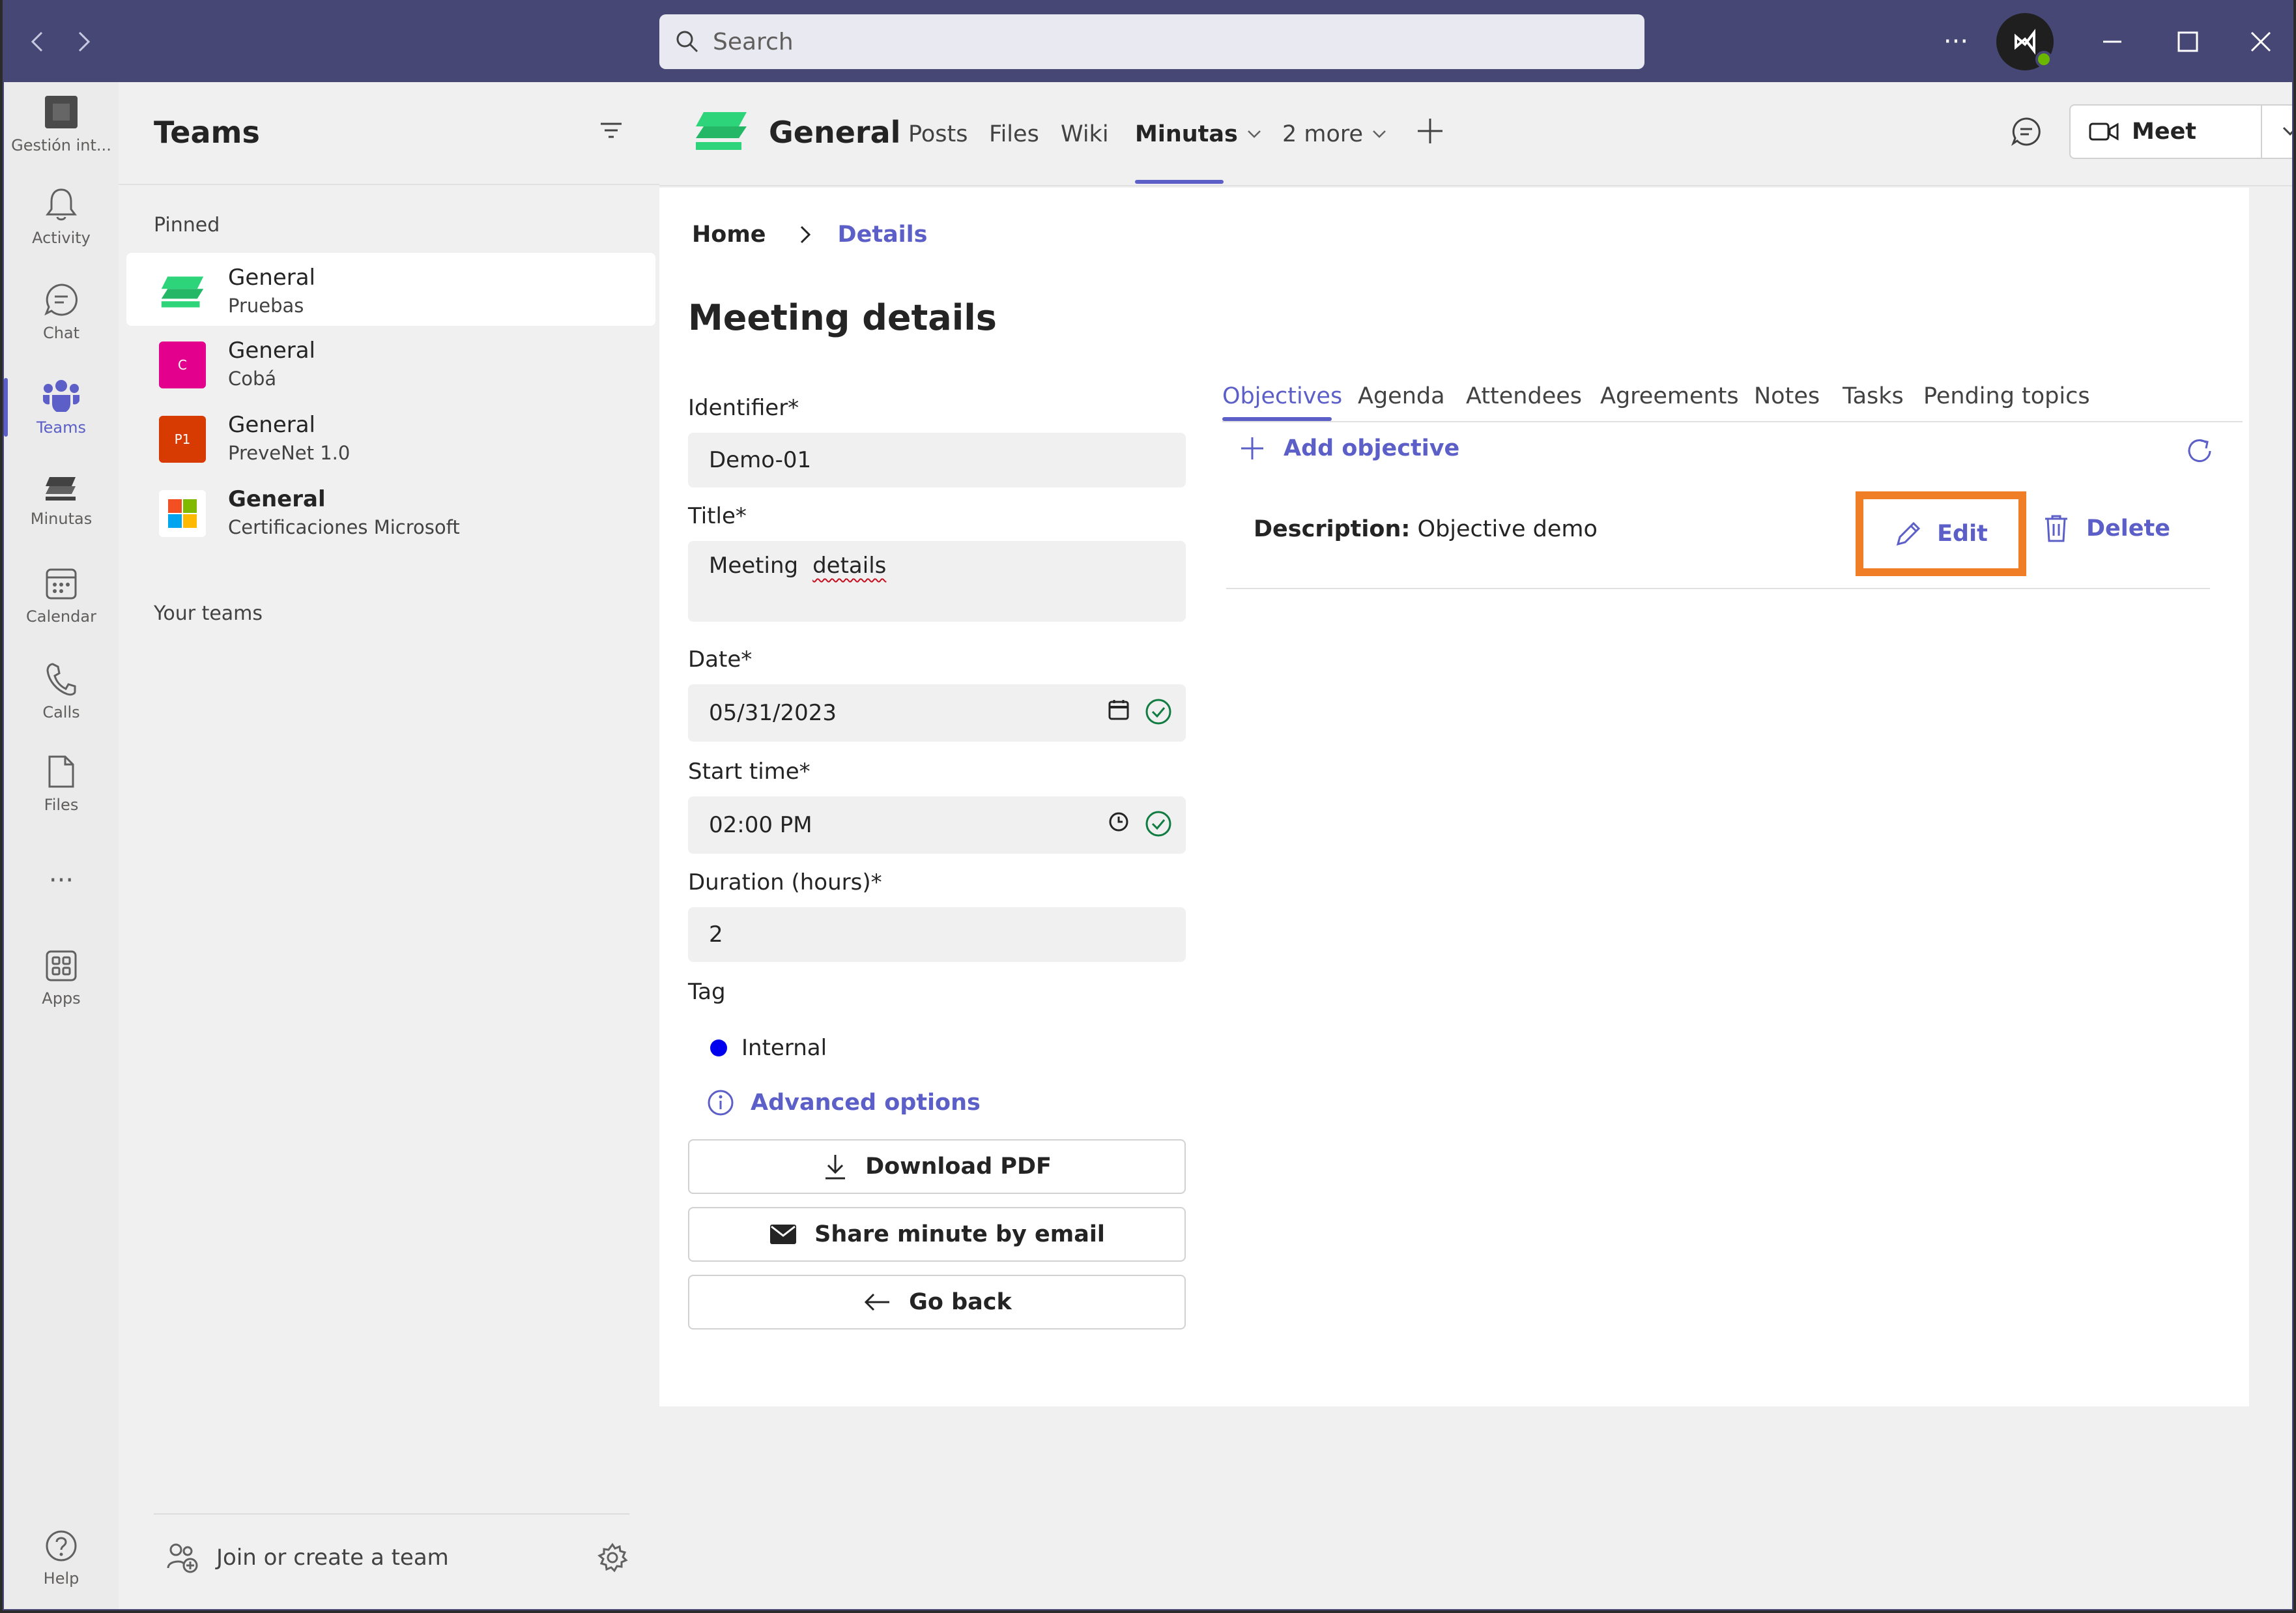 This screenshot has height=1613, width=2296. What do you see at coordinates (2199, 452) in the screenshot?
I see `refresh-icon` at bounding box center [2199, 452].